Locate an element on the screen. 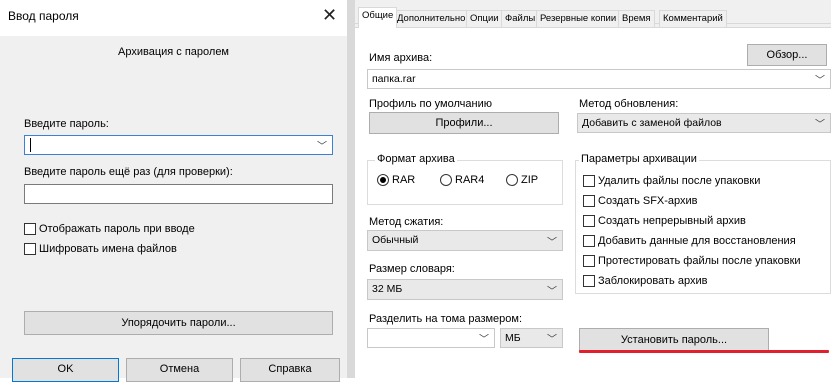  update-method-label: Метод обновления: is located at coordinates (629, 104).